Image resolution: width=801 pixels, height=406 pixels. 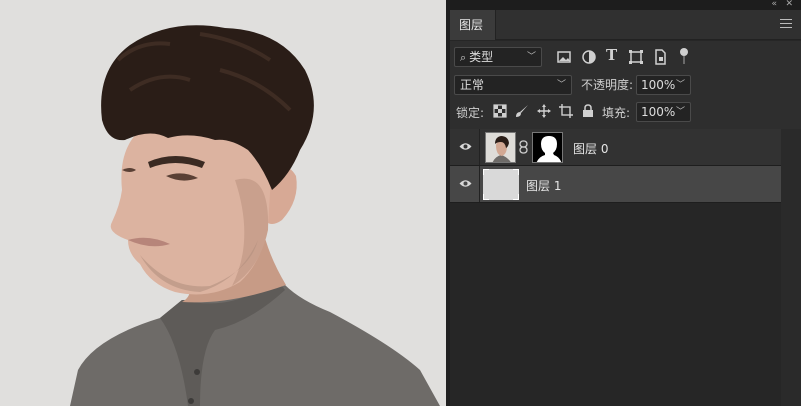 I want to click on lock-artboard-icon, so click(x=566, y=111).